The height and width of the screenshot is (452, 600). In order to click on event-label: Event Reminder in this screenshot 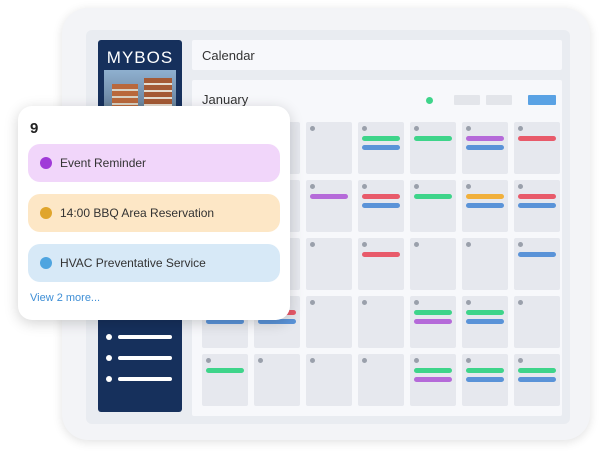, I will do `click(103, 163)`.